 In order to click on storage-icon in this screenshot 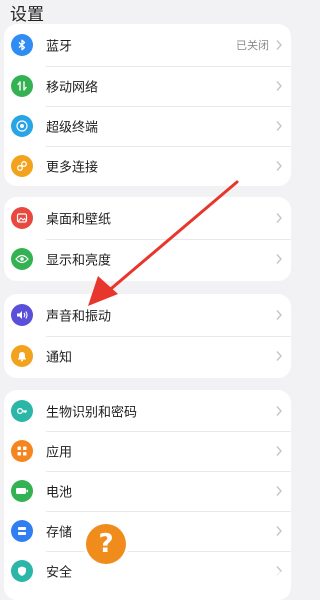, I will do `click(22, 531)`.